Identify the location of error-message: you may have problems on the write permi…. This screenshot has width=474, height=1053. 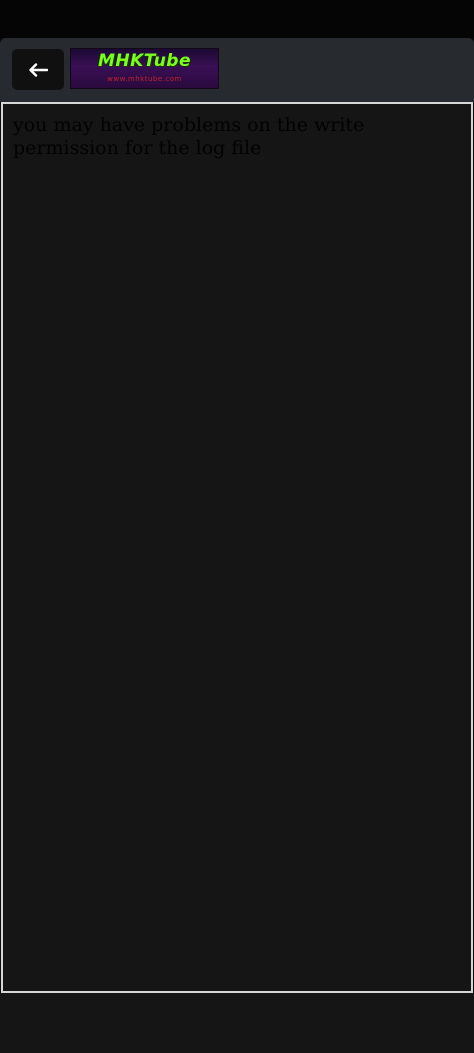
(189, 136).